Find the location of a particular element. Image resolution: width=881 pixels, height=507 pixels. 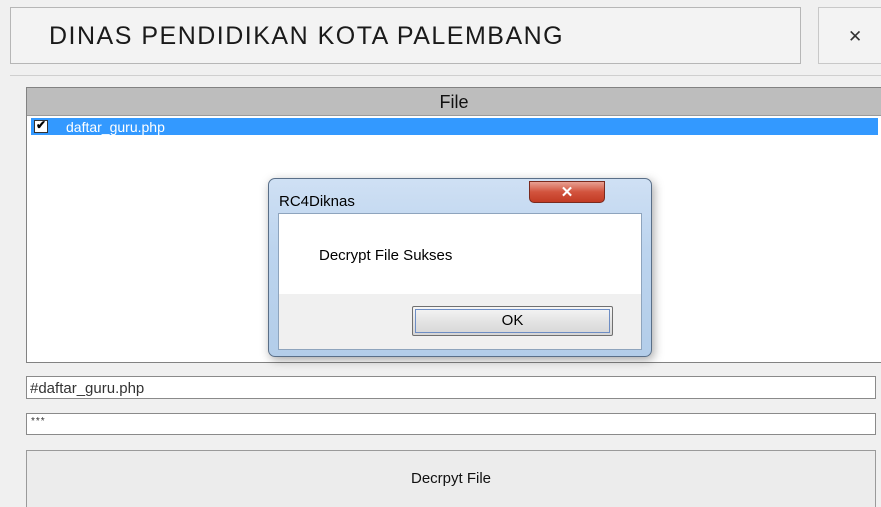

list-item-label: daftar_guru.php is located at coordinates (115, 127).